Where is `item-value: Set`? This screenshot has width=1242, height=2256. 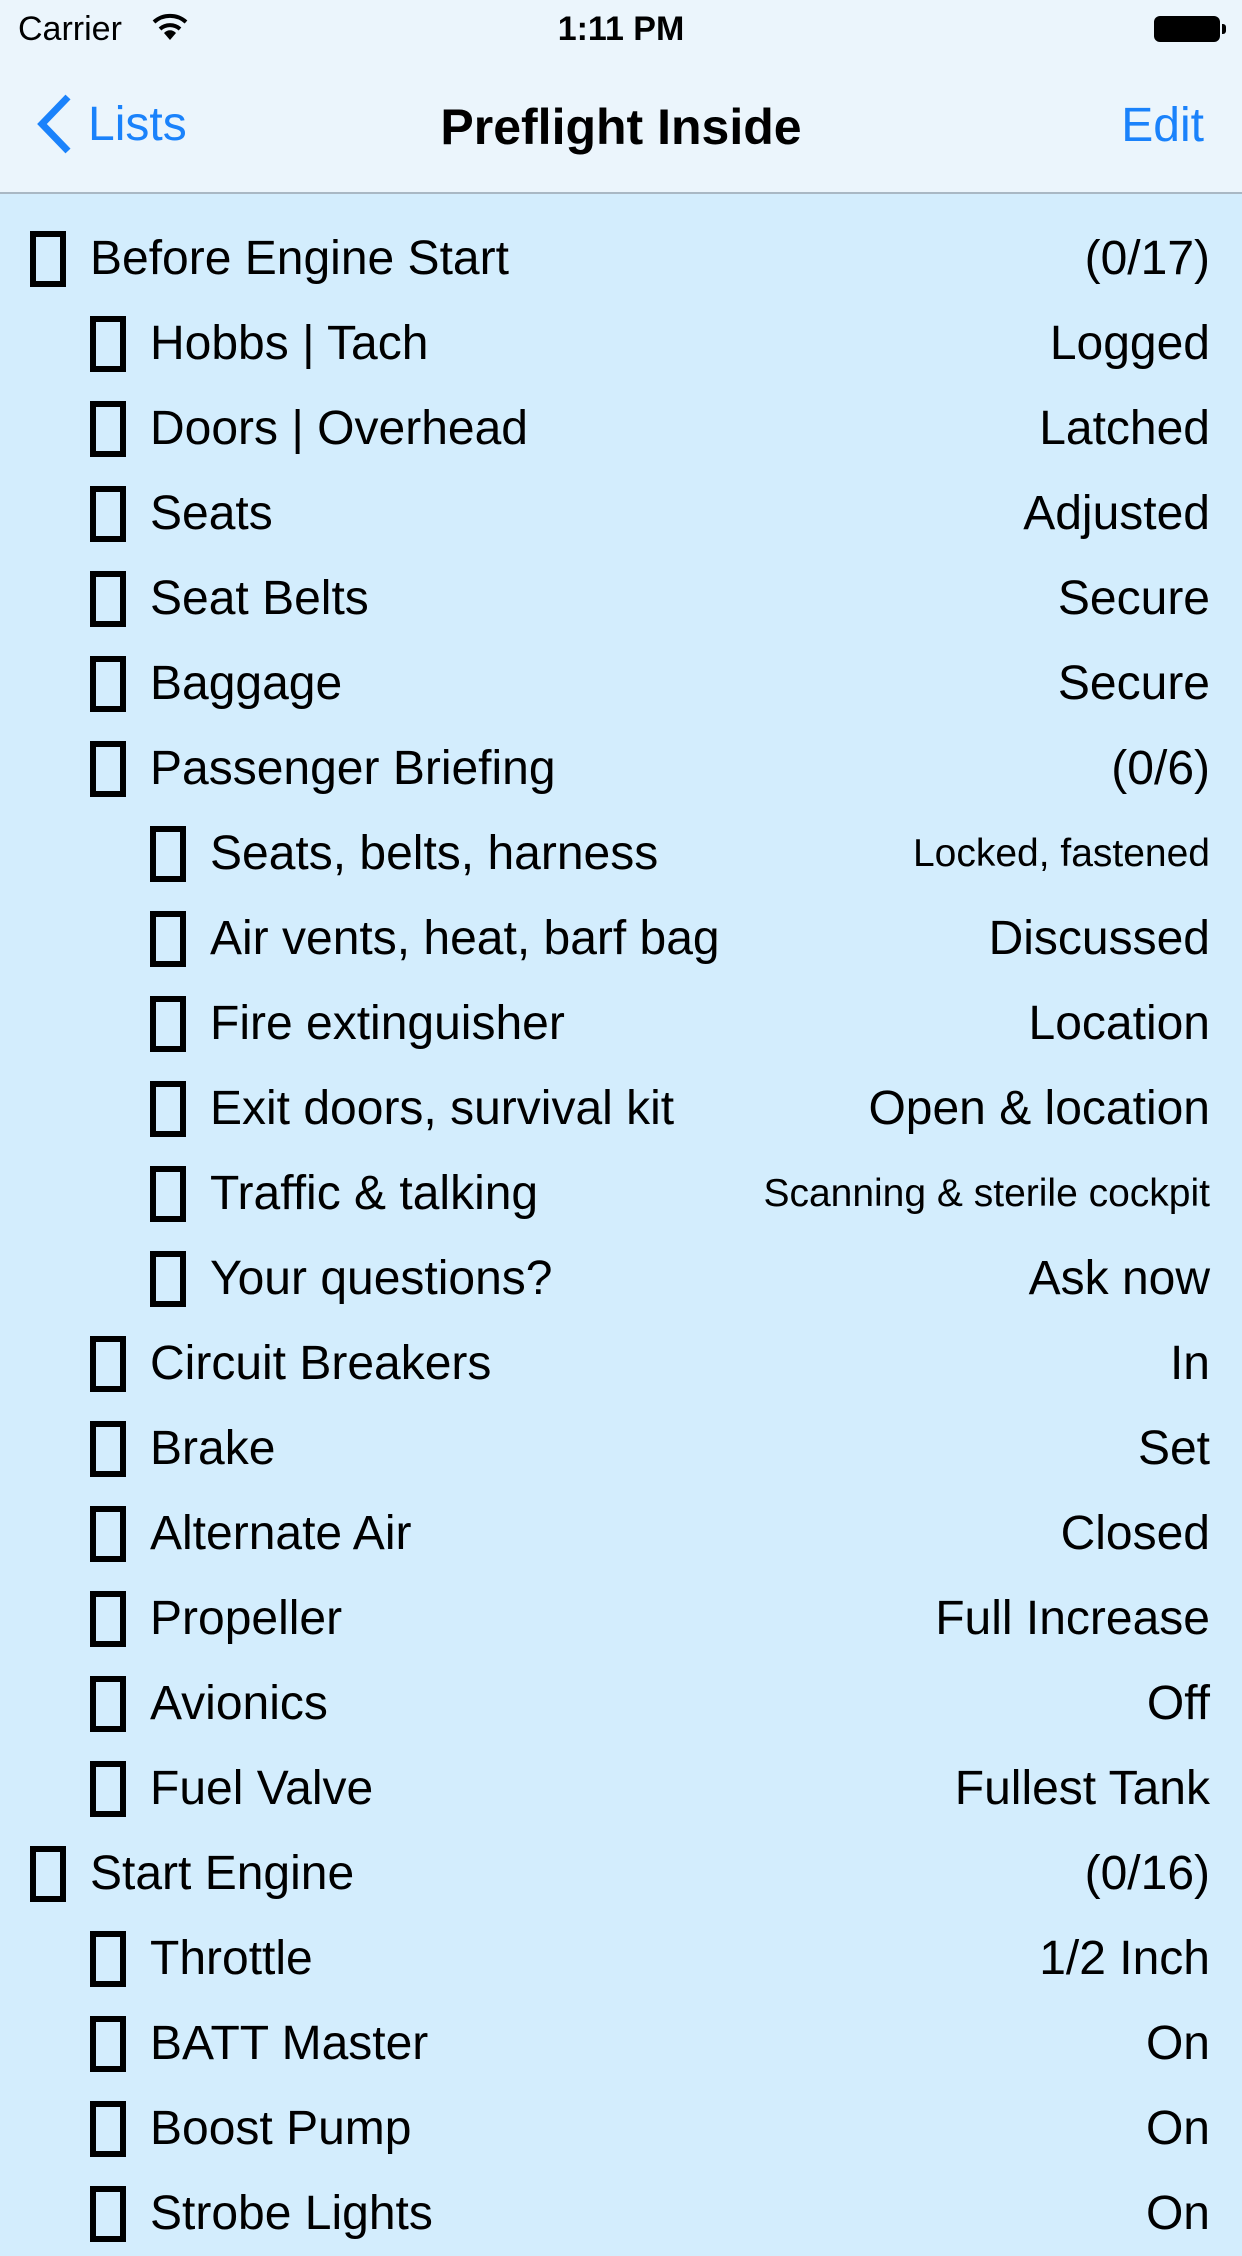
item-value: Set is located at coordinates (1173, 1448).